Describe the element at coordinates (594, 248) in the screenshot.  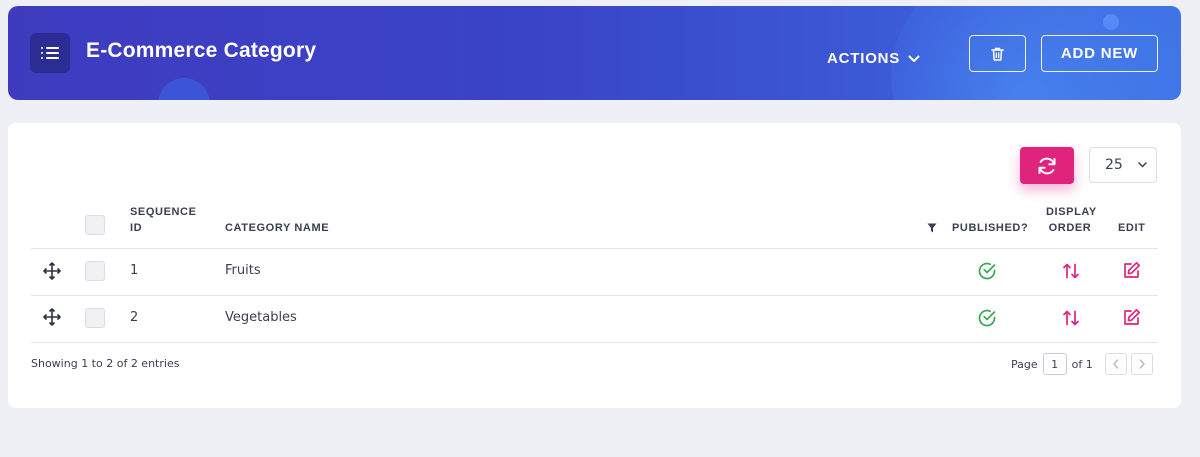
I see `table-header-divider` at that location.